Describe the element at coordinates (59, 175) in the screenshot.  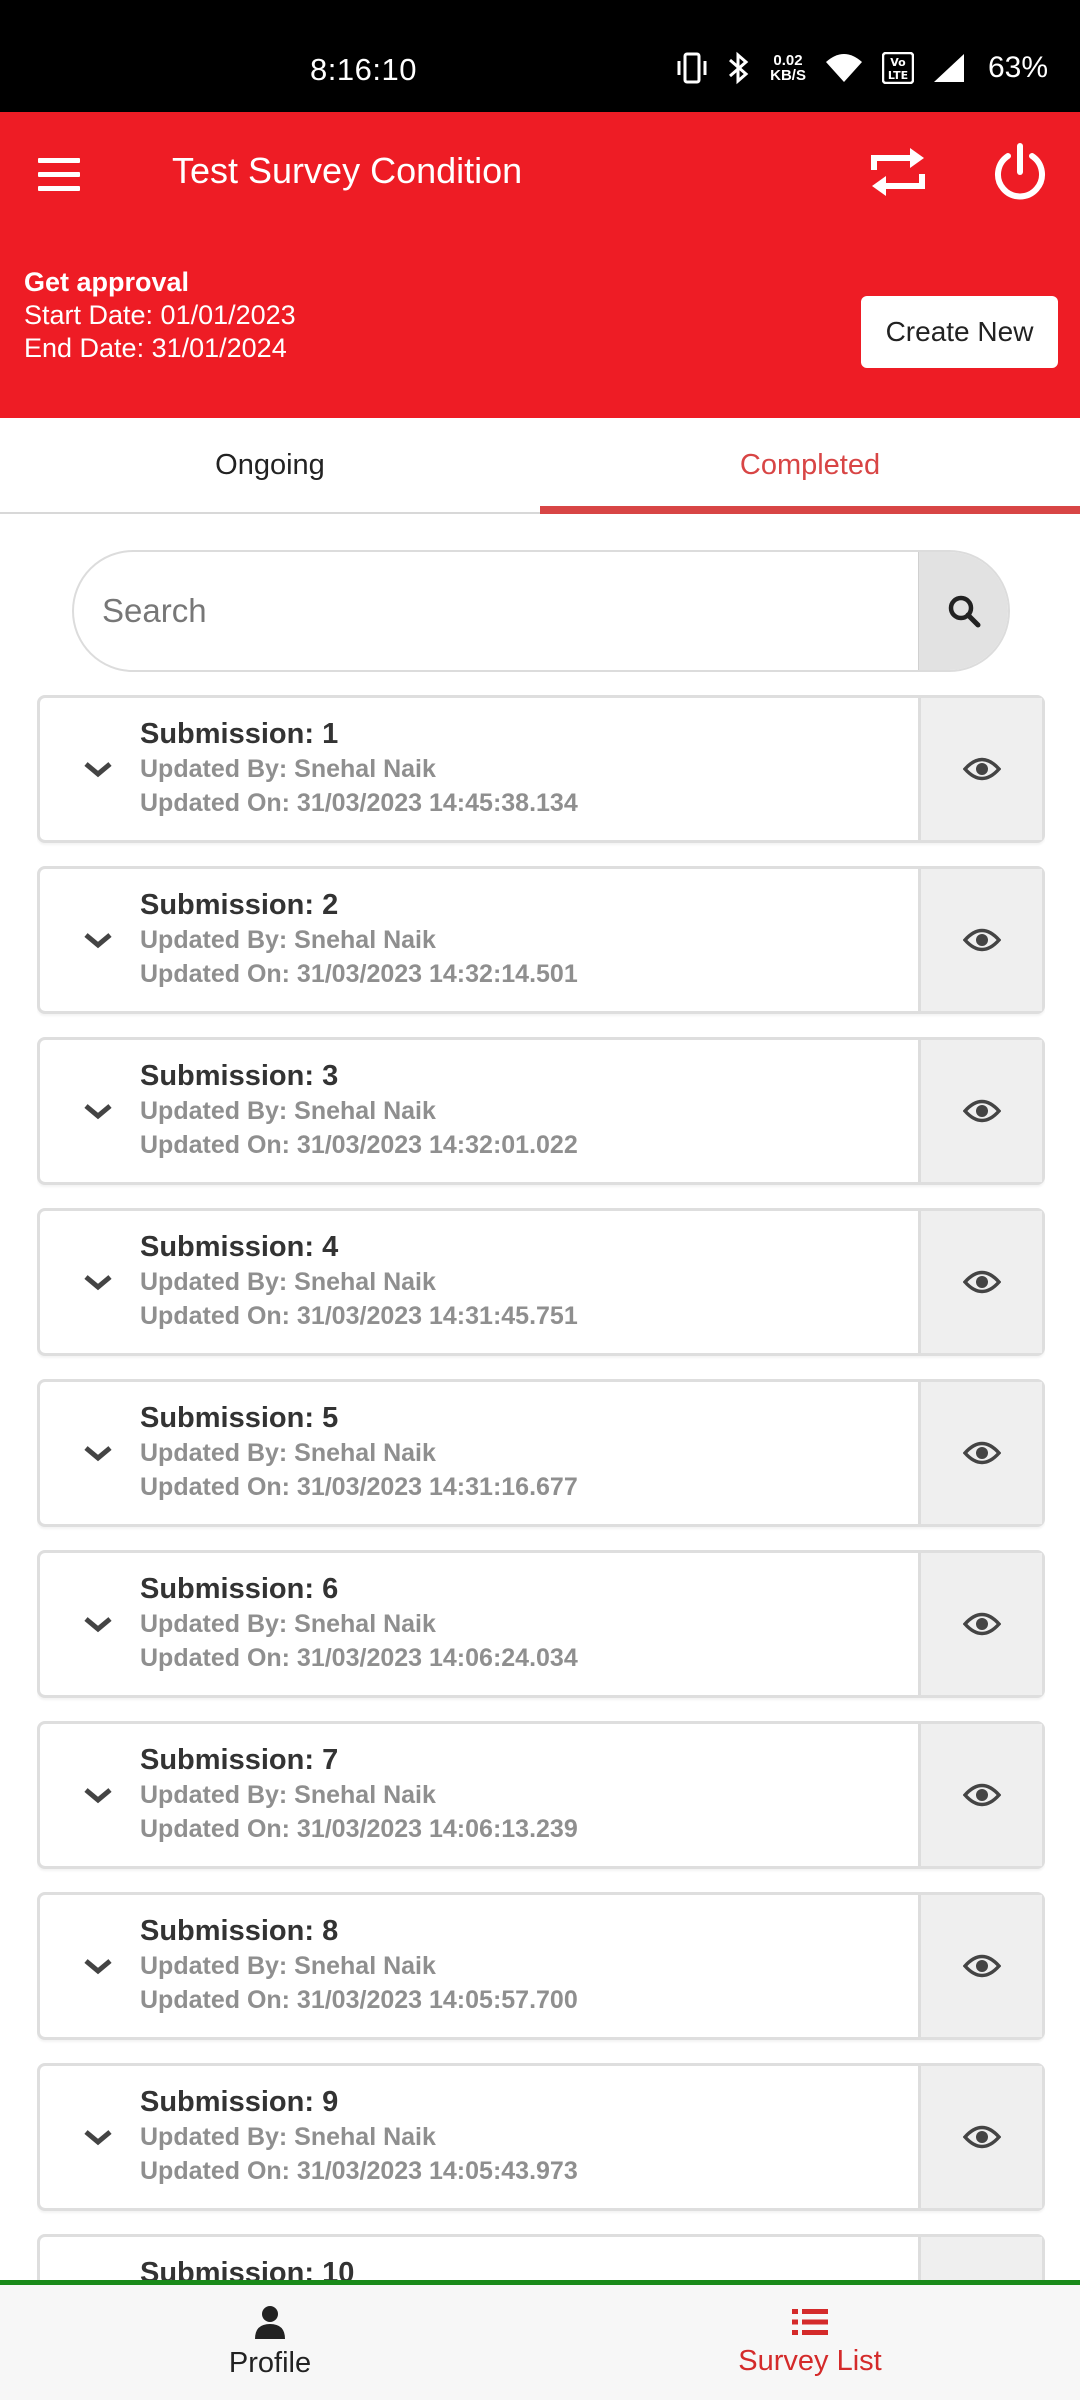
I see `menu-icon` at that location.